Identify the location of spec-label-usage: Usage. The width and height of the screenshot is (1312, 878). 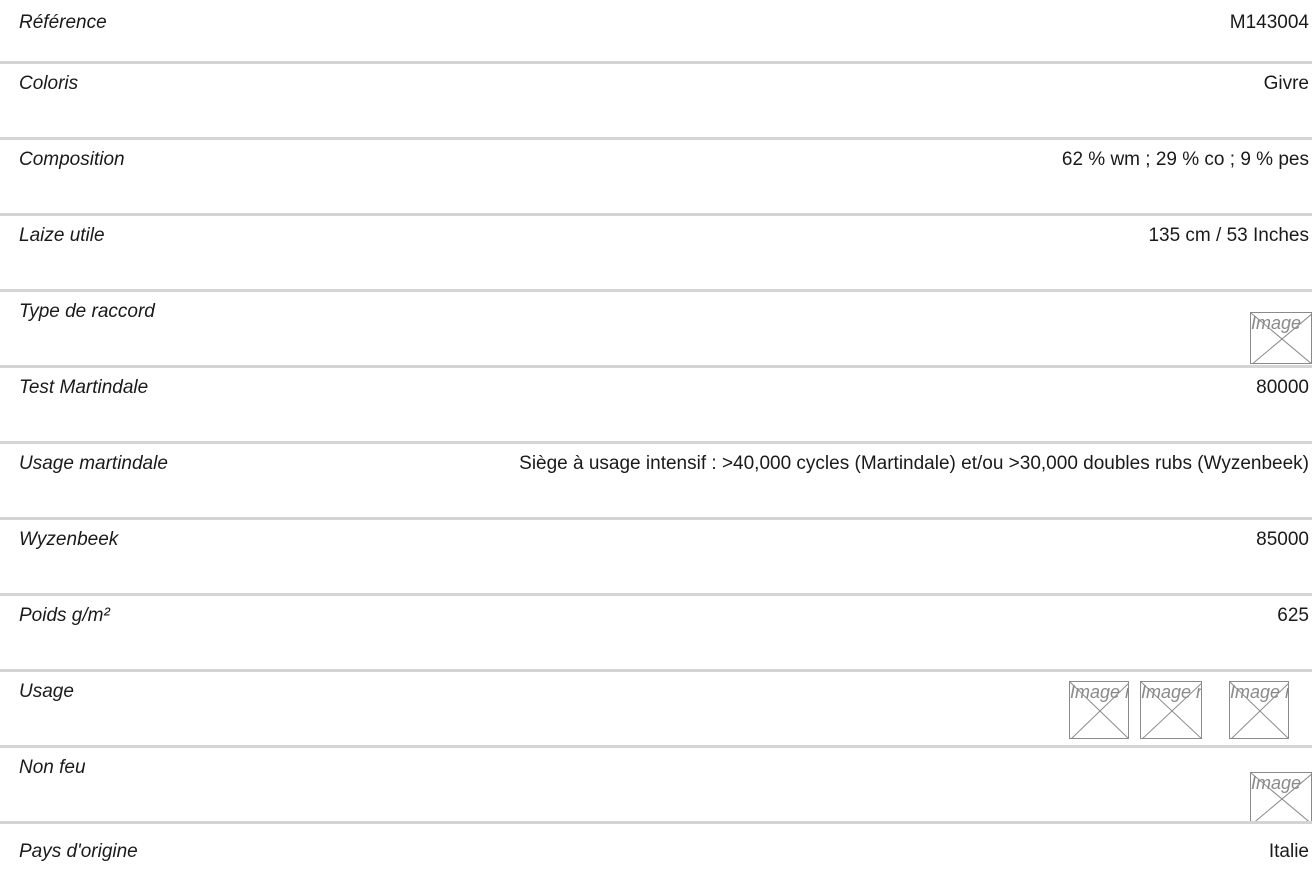
(46, 691).